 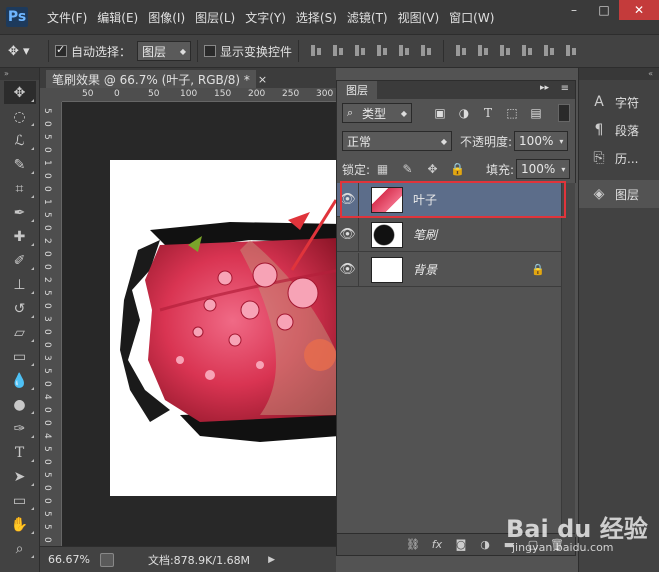 I want to click on zoom-tool-icon: ⌕, so click(x=20, y=548).